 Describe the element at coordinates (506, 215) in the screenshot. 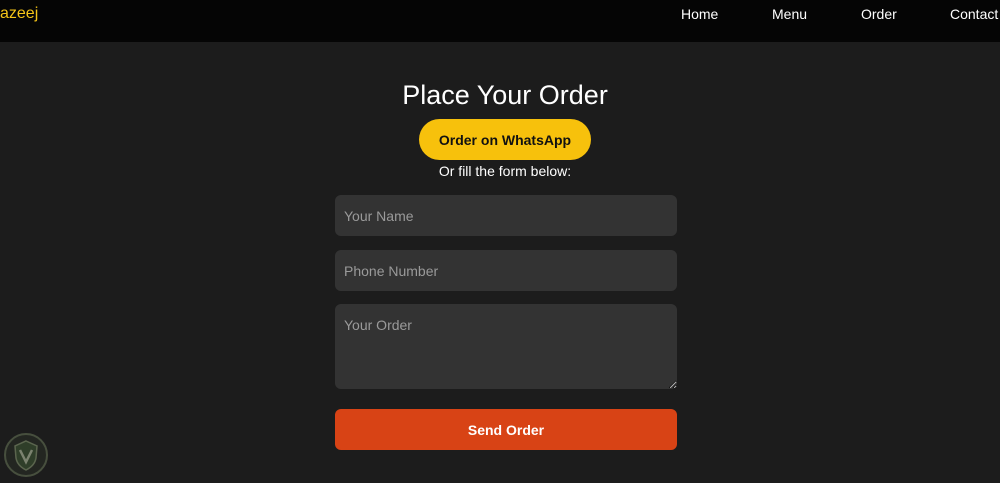

I see `name-input` at that location.